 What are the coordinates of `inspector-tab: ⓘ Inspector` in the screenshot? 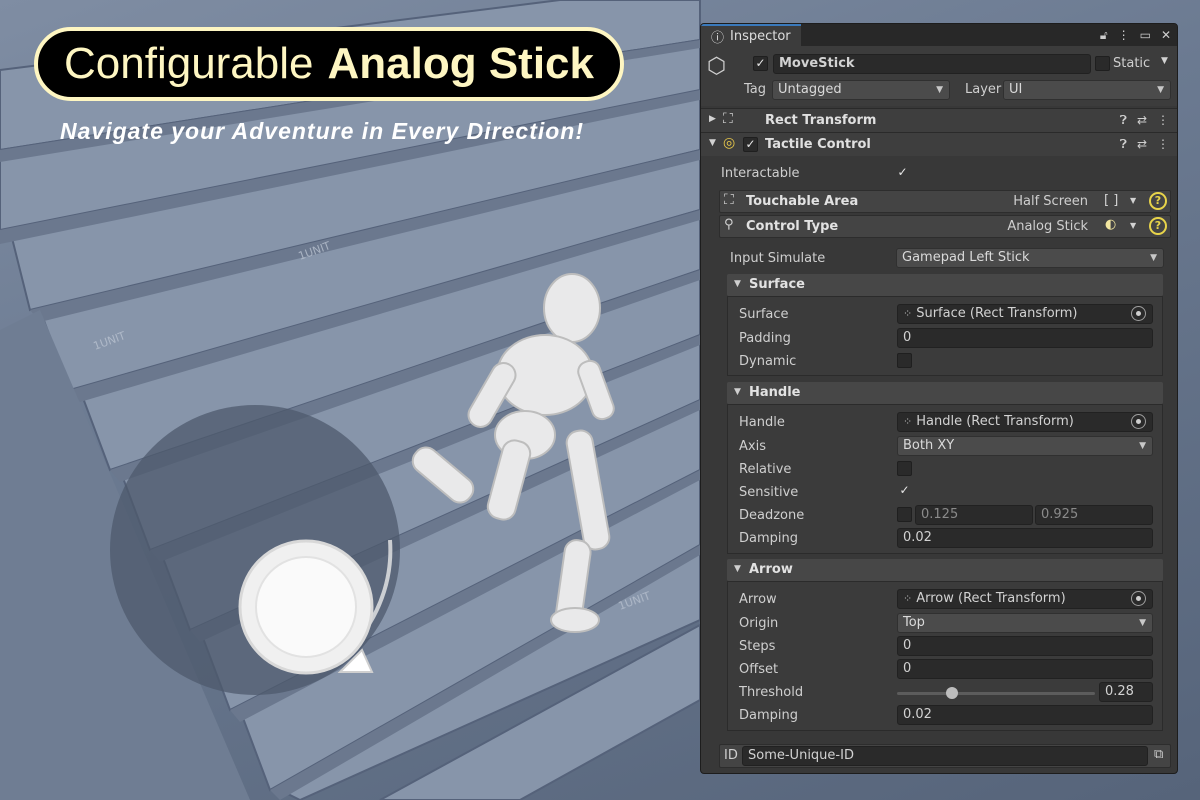 It's located at (751, 35).